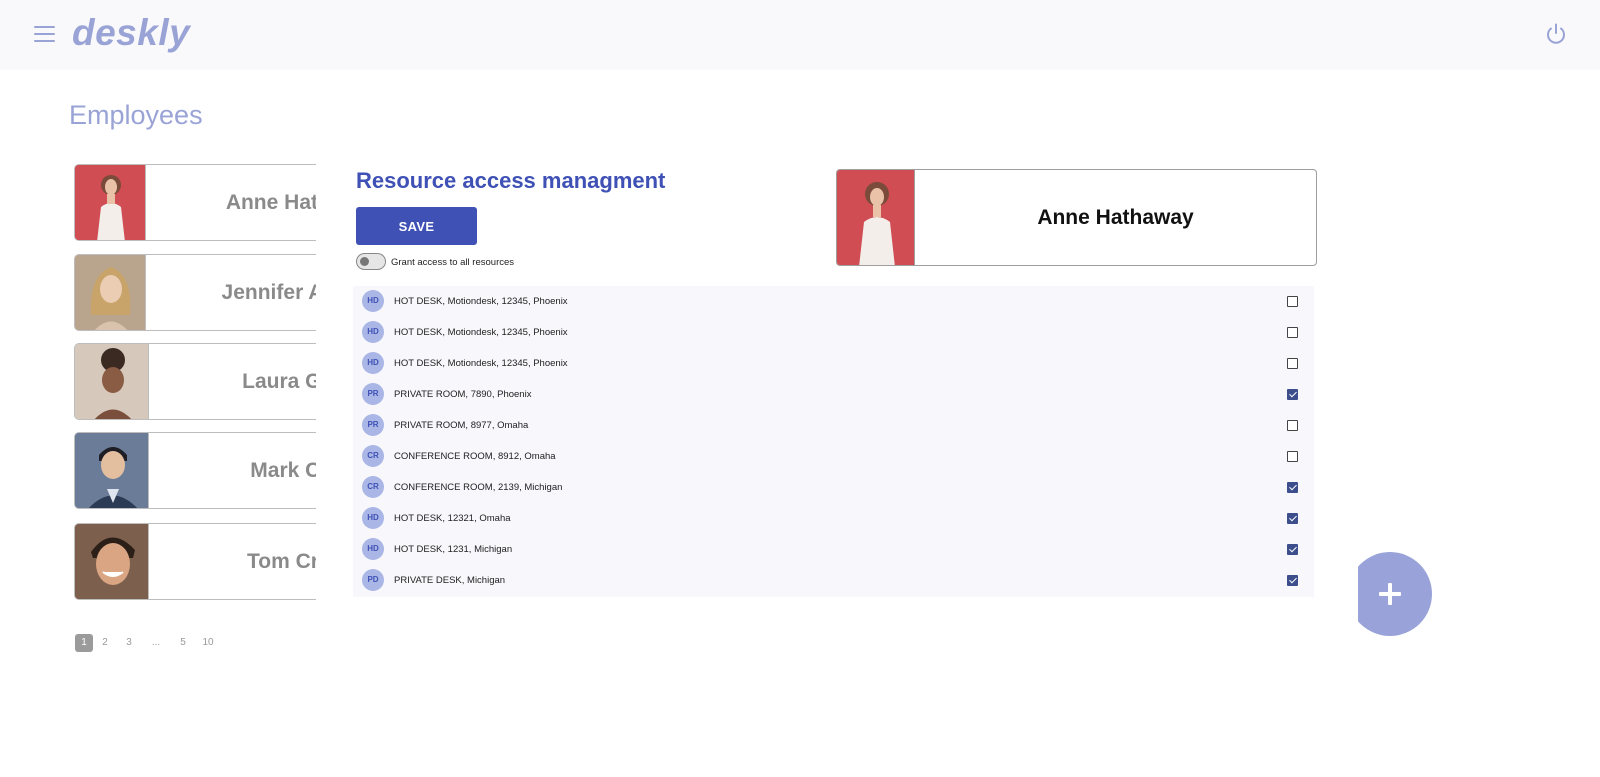  Describe the element at coordinates (136, 115) in the screenshot. I see `page-title: Employees` at that location.